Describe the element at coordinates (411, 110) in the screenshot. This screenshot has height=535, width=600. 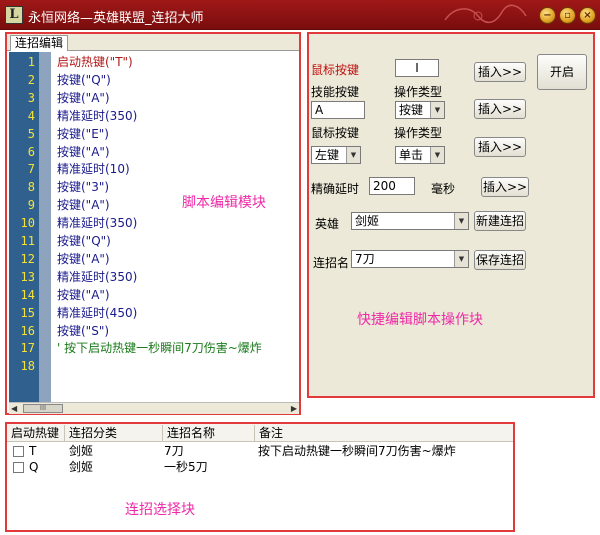
I see `op-type-value: 按键` at that location.